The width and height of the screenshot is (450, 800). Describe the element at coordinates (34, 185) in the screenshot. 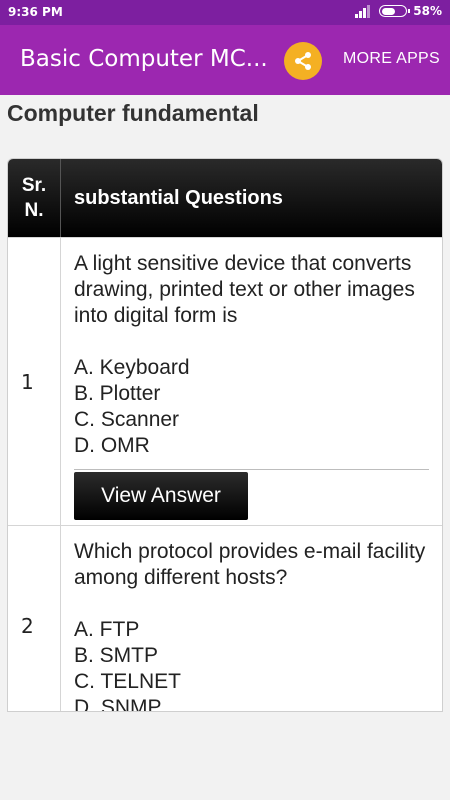

I see `header-sr-line1: Sr.` at that location.